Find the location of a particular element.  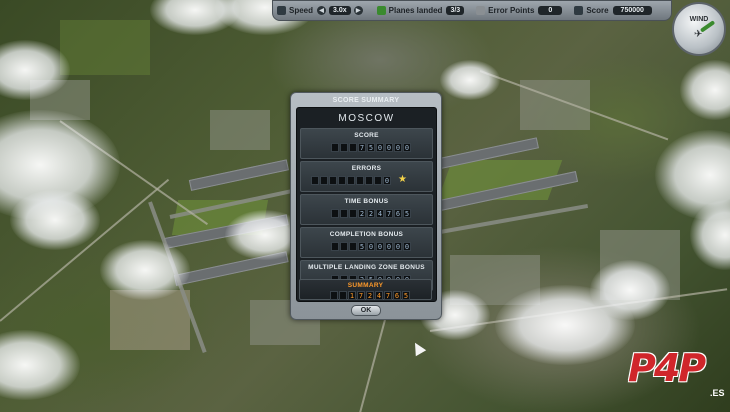

score-label: Score is located at coordinates (597, 10).